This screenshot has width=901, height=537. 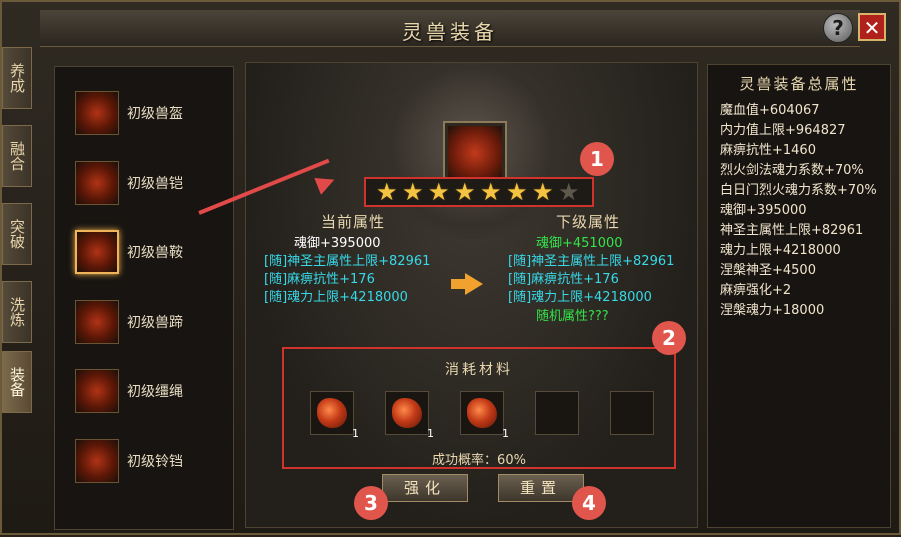 I want to click on next-attr-line: 随机属性???, so click(x=572, y=316).